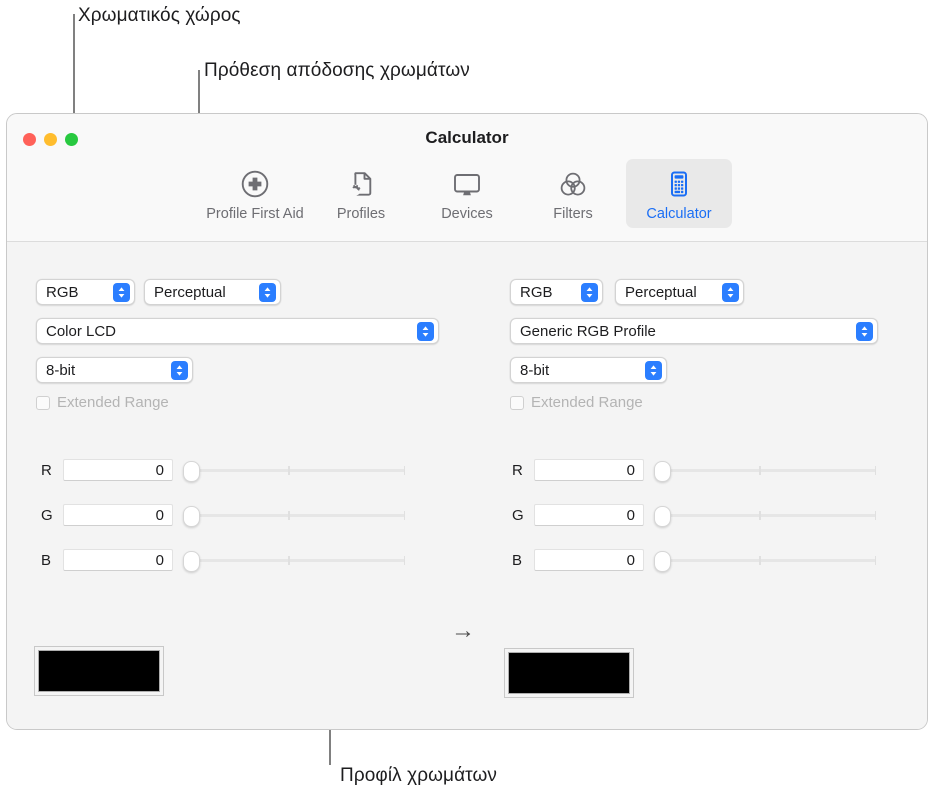 Image resolution: width=934 pixels, height=803 pixels. Describe the element at coordinates (255, 184) in the screenshot. I see `first-aid-circle-plus-icon` at that location.